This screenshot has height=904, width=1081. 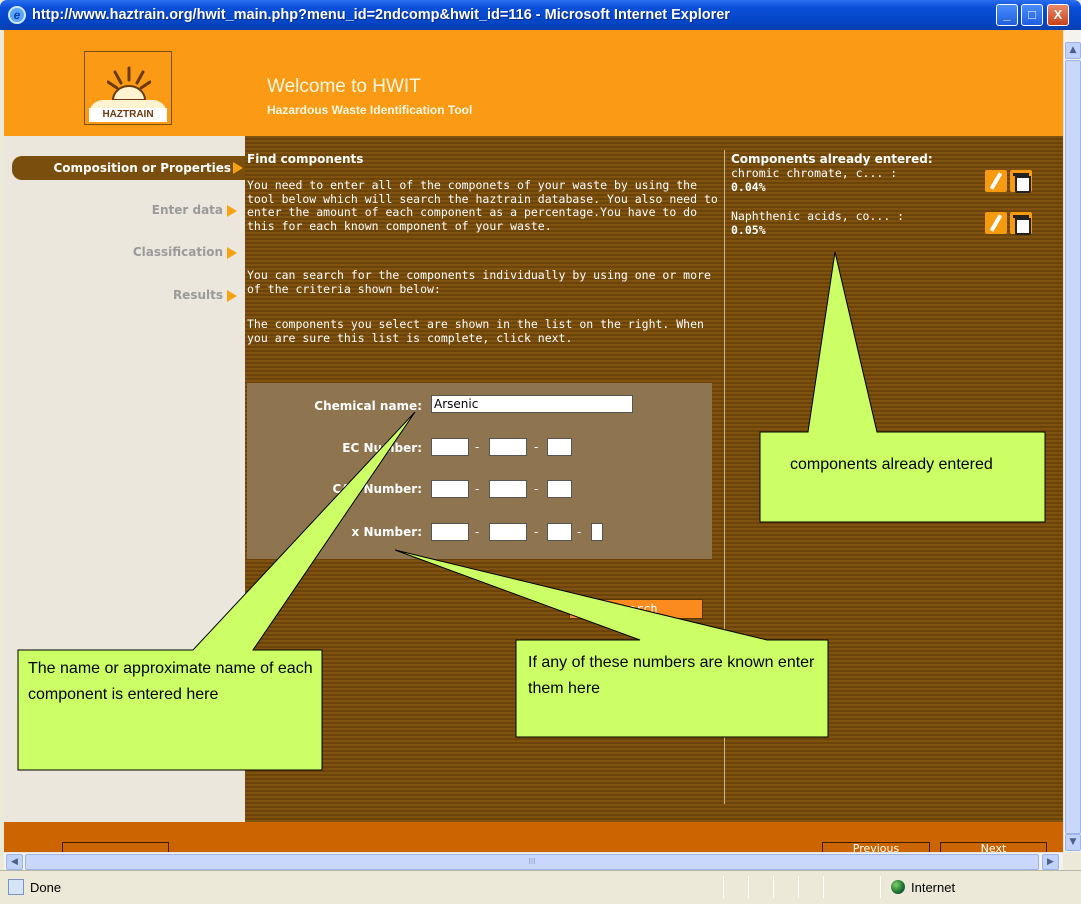 What do you see at coordinates (1072, 861) in the screenshot?
I see `scrollbar-corner` at bounding box center [1072, 861].